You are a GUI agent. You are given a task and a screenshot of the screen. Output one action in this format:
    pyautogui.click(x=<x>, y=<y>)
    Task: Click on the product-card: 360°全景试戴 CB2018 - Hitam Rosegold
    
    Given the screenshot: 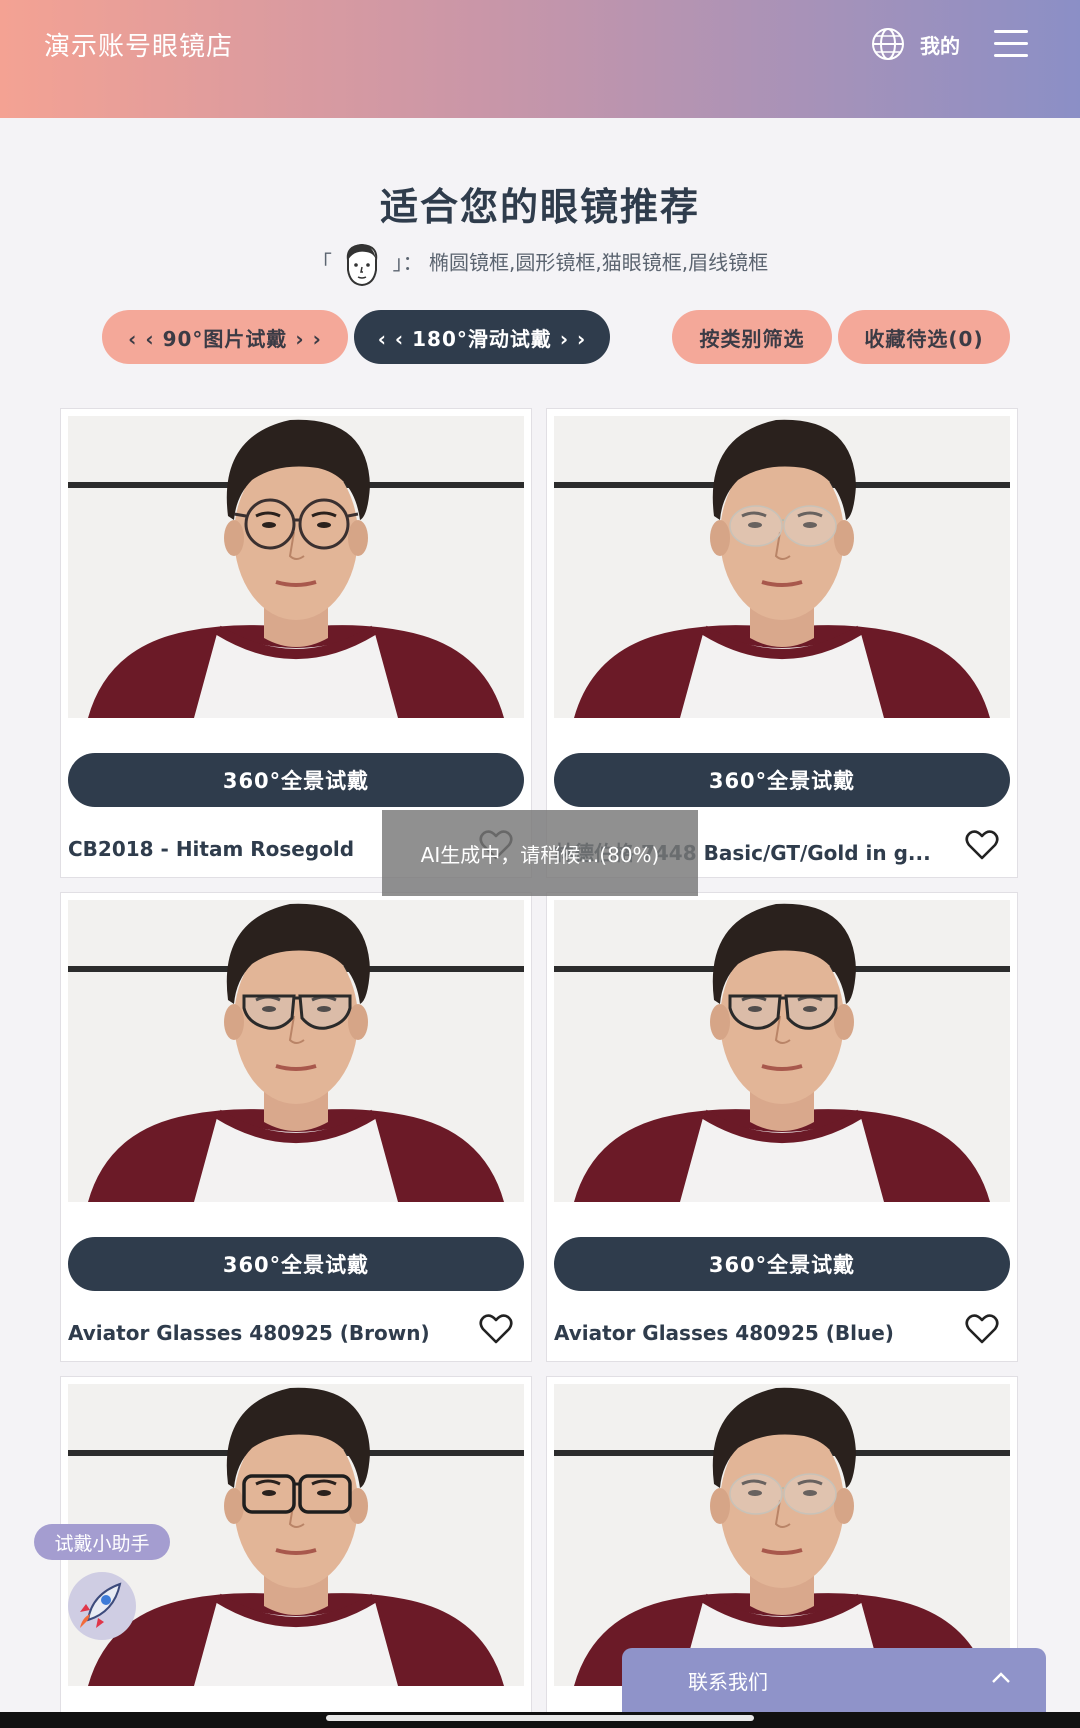 What is the action you would take?
    pyautogui.click(x=296, y=643)
    